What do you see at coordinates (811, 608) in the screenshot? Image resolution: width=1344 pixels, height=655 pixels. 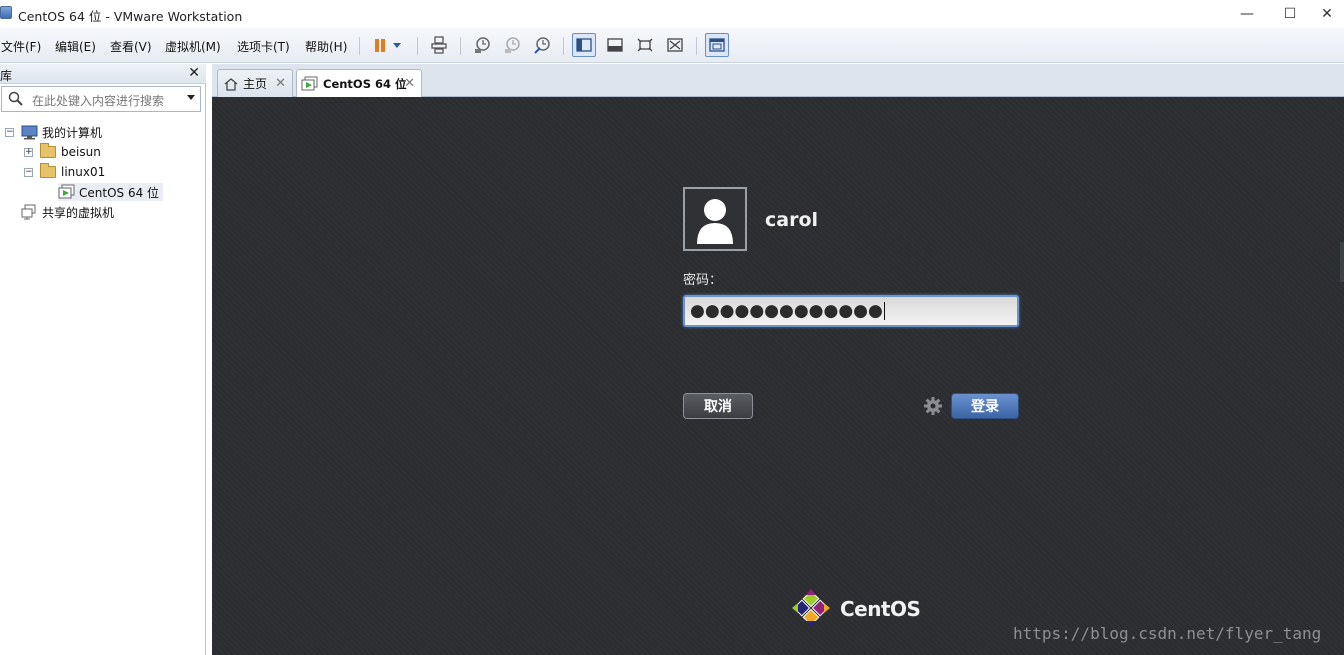 I see `centos-logo-icon` at bounding box center [811, 608].